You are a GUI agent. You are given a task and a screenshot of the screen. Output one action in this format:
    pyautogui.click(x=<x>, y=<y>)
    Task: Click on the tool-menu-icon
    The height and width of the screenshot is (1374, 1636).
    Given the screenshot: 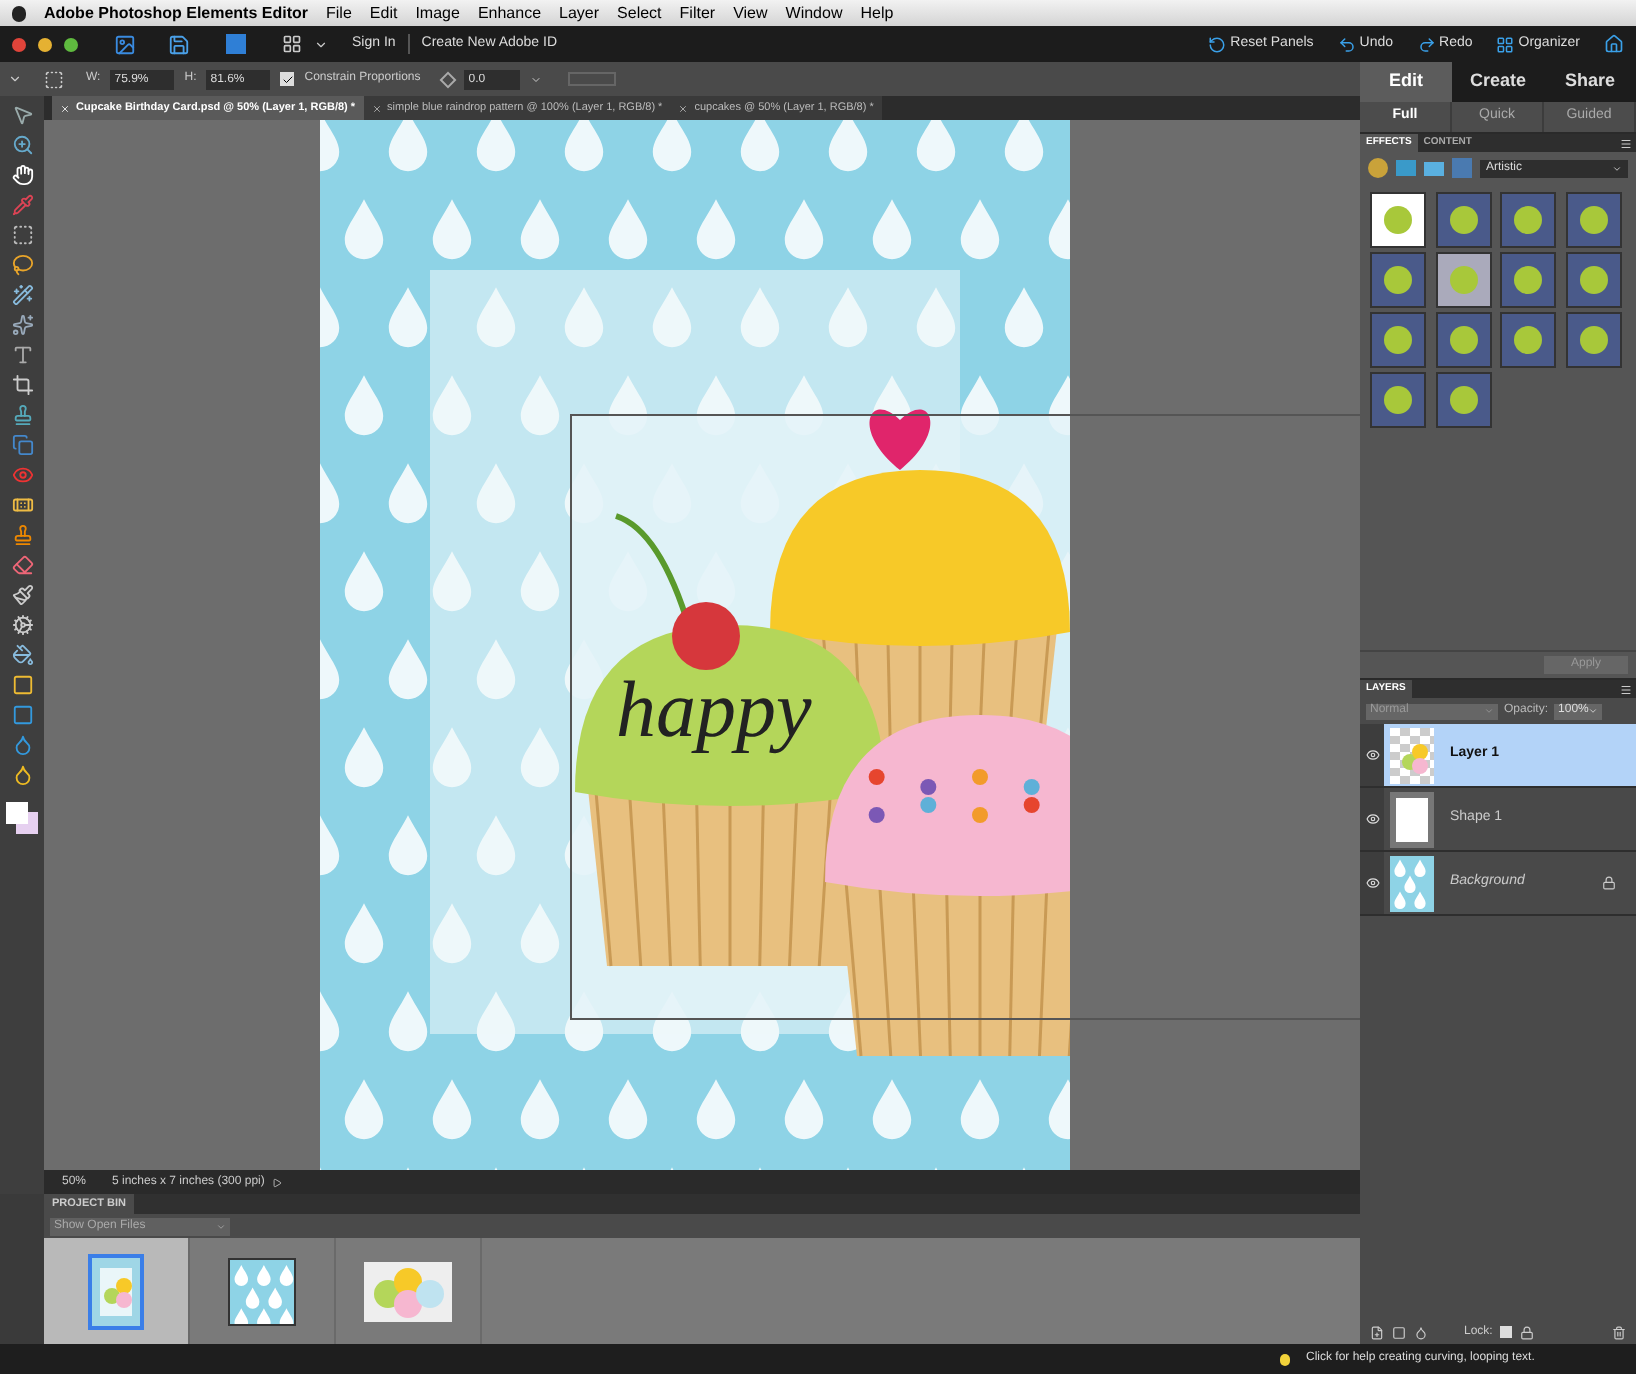 What is the action you would take?
    pyautogui.click(x=15, y=79)
    